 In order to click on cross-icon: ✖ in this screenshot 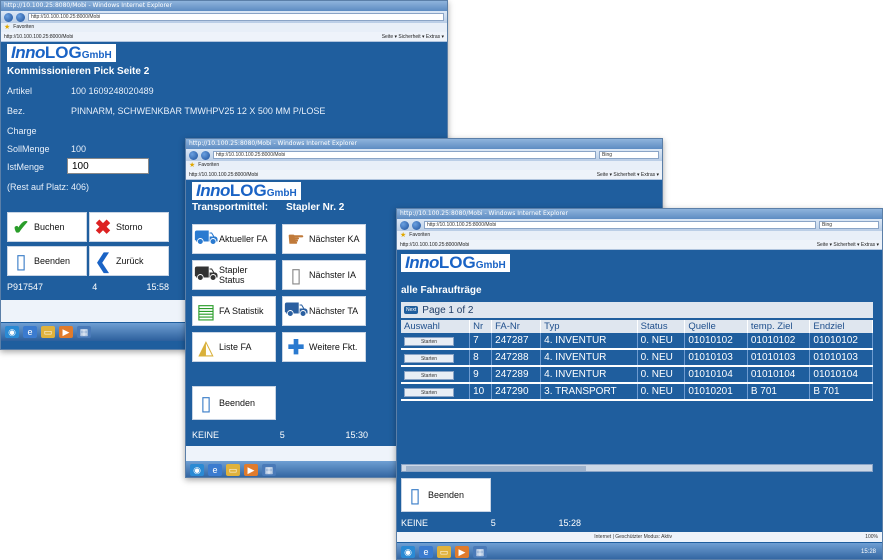, I will do `click(103, 227)`.